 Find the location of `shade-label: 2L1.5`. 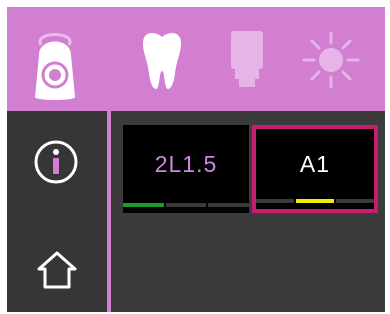

shade-label: 2L1.5 is located at coordinates (186, 164).